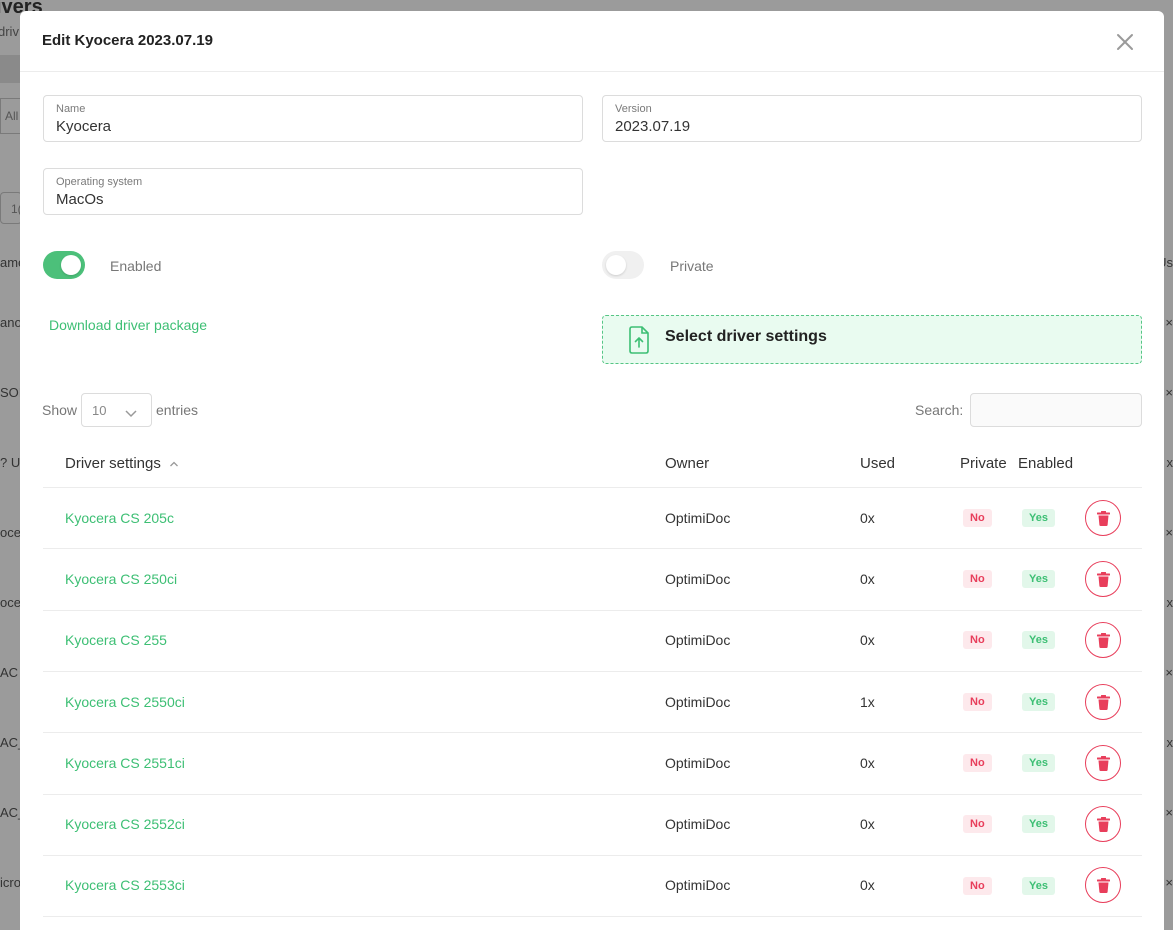 Image resolution: width=1173 pixels, height=930 pixels. Describe the element at coordinates (9, 31) in the screenshot. I see `background-page-subtitle: driv` at that location.